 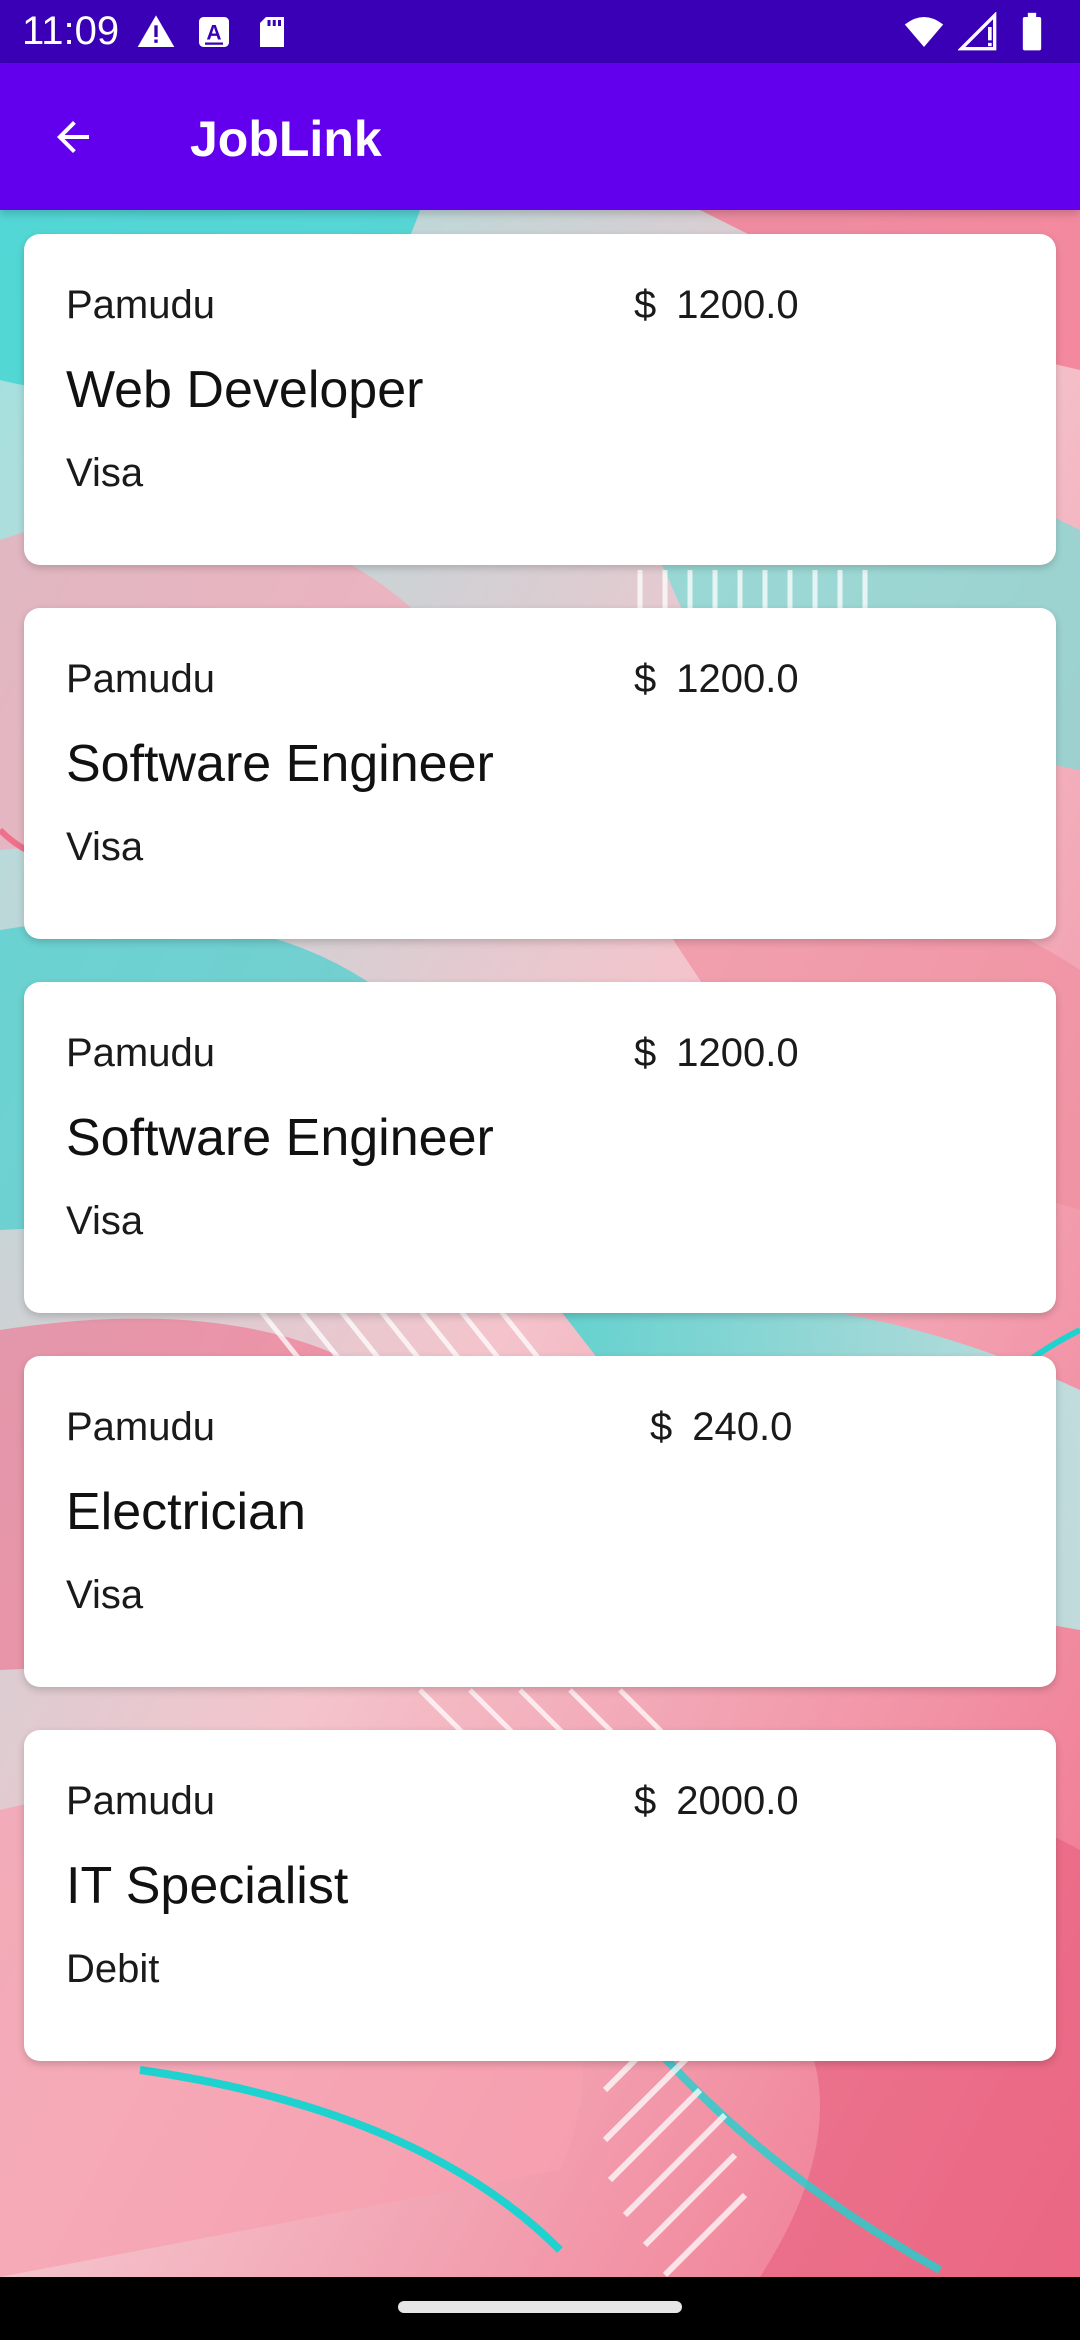 I want to click on status-bar: 11:09 A, so click(x=540, y=31).